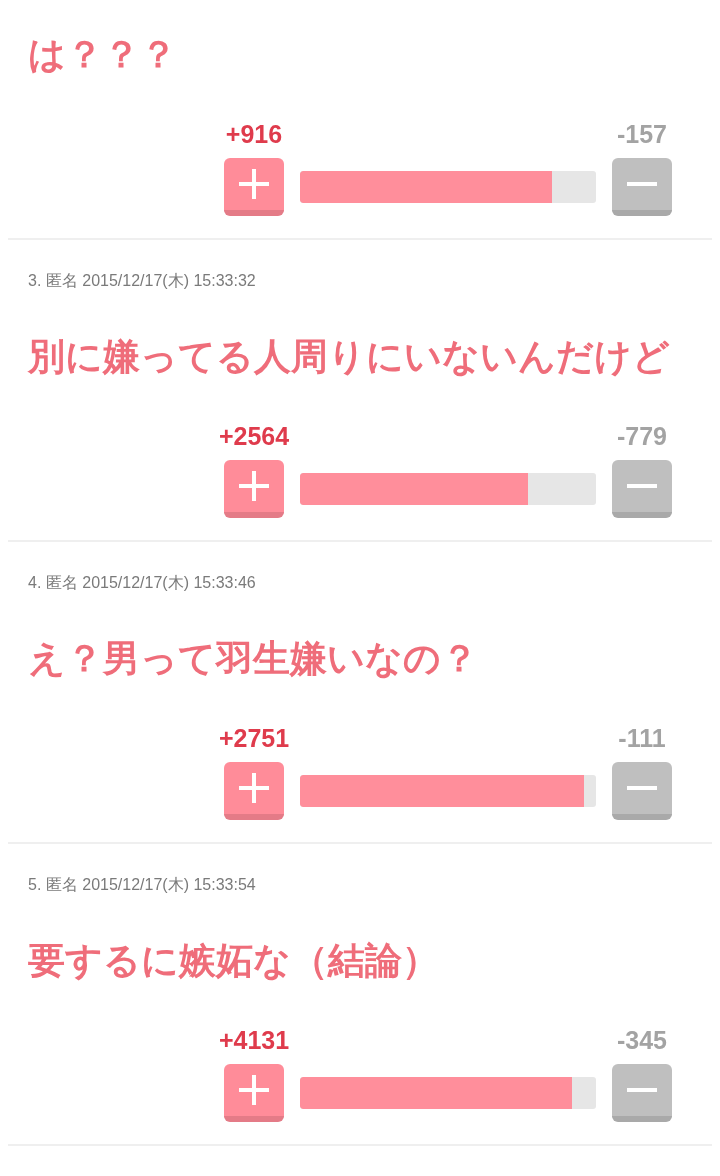 The image size is (720, 1176). What do you see at coordinates (349, 357) in the screenshot?
I see `comment-text: 別に嫌ってる人周りにいないんだけど` at bounding box center [349, 357].